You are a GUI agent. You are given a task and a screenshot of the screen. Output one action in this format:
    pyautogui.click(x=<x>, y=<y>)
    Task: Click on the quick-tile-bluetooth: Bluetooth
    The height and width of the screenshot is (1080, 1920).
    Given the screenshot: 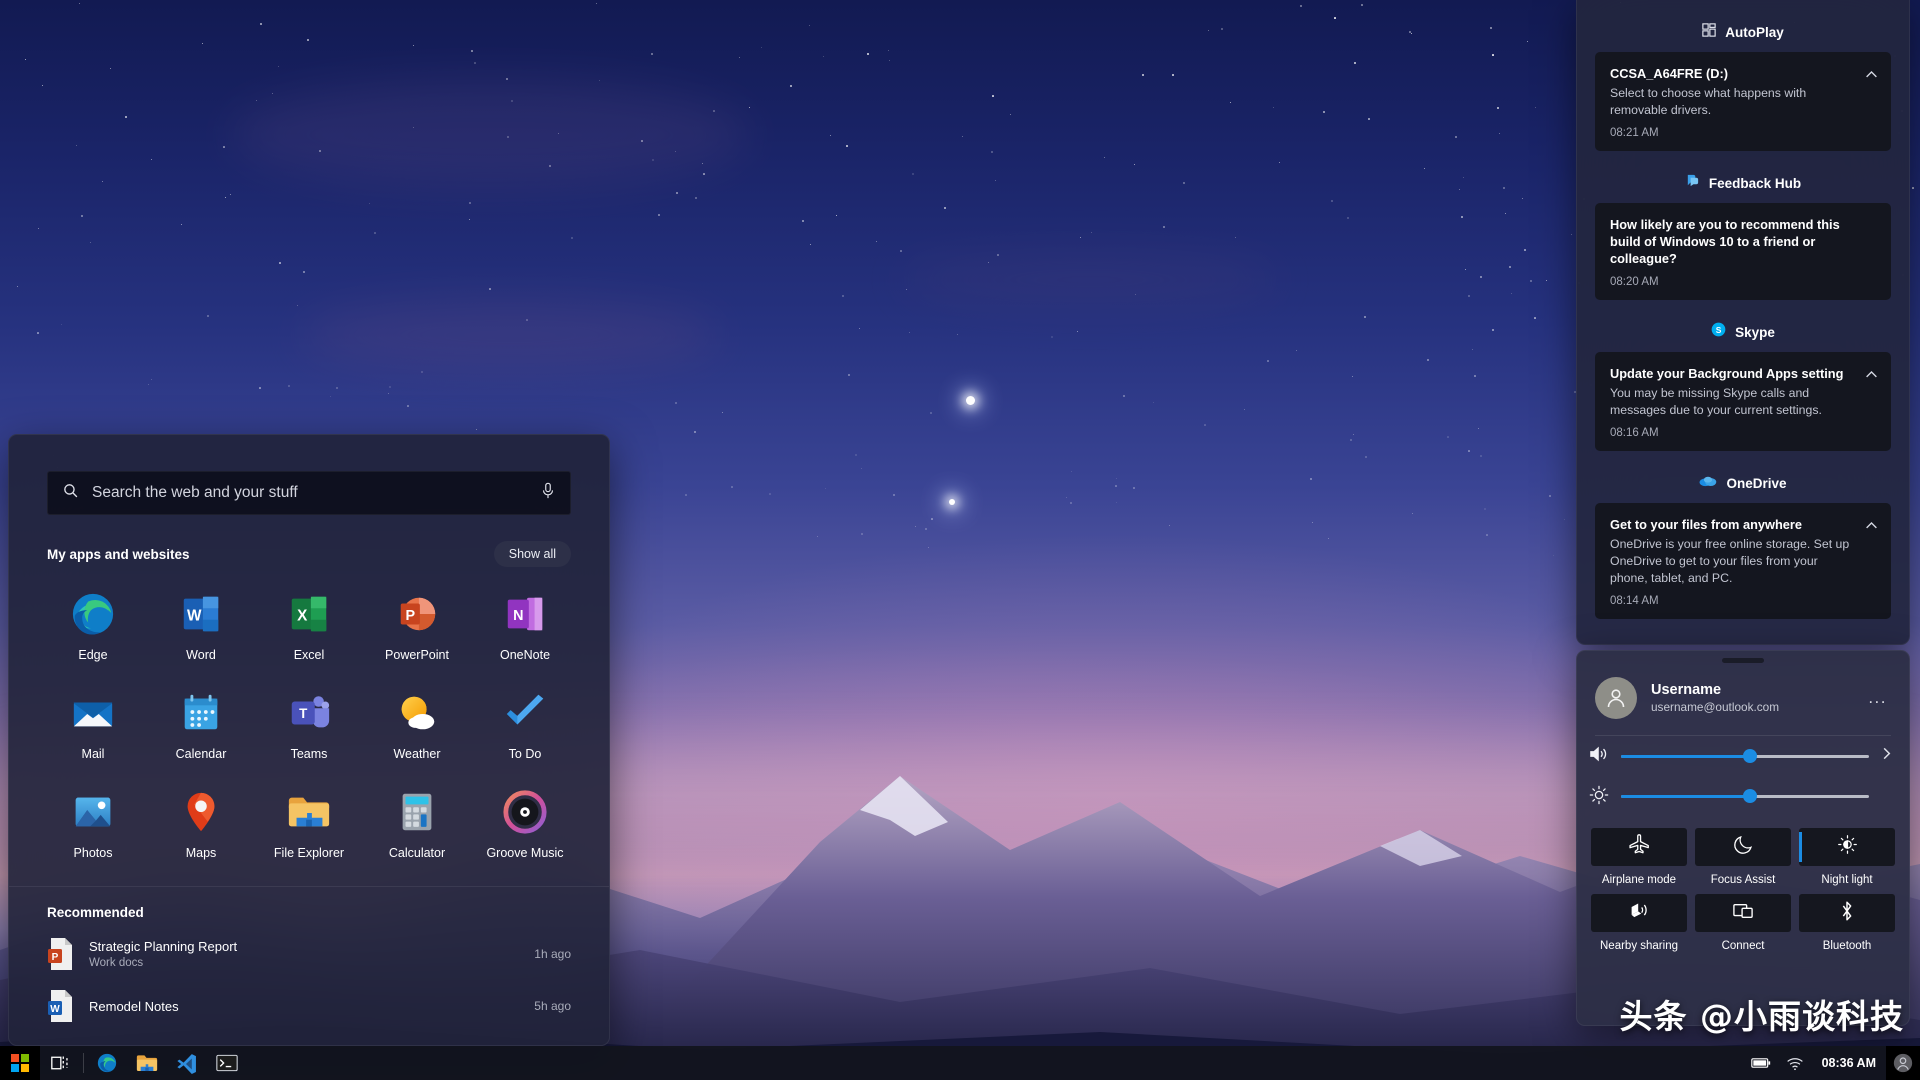 What is the action you would take?
    pyautogui.click(x=1847, y=923)
    